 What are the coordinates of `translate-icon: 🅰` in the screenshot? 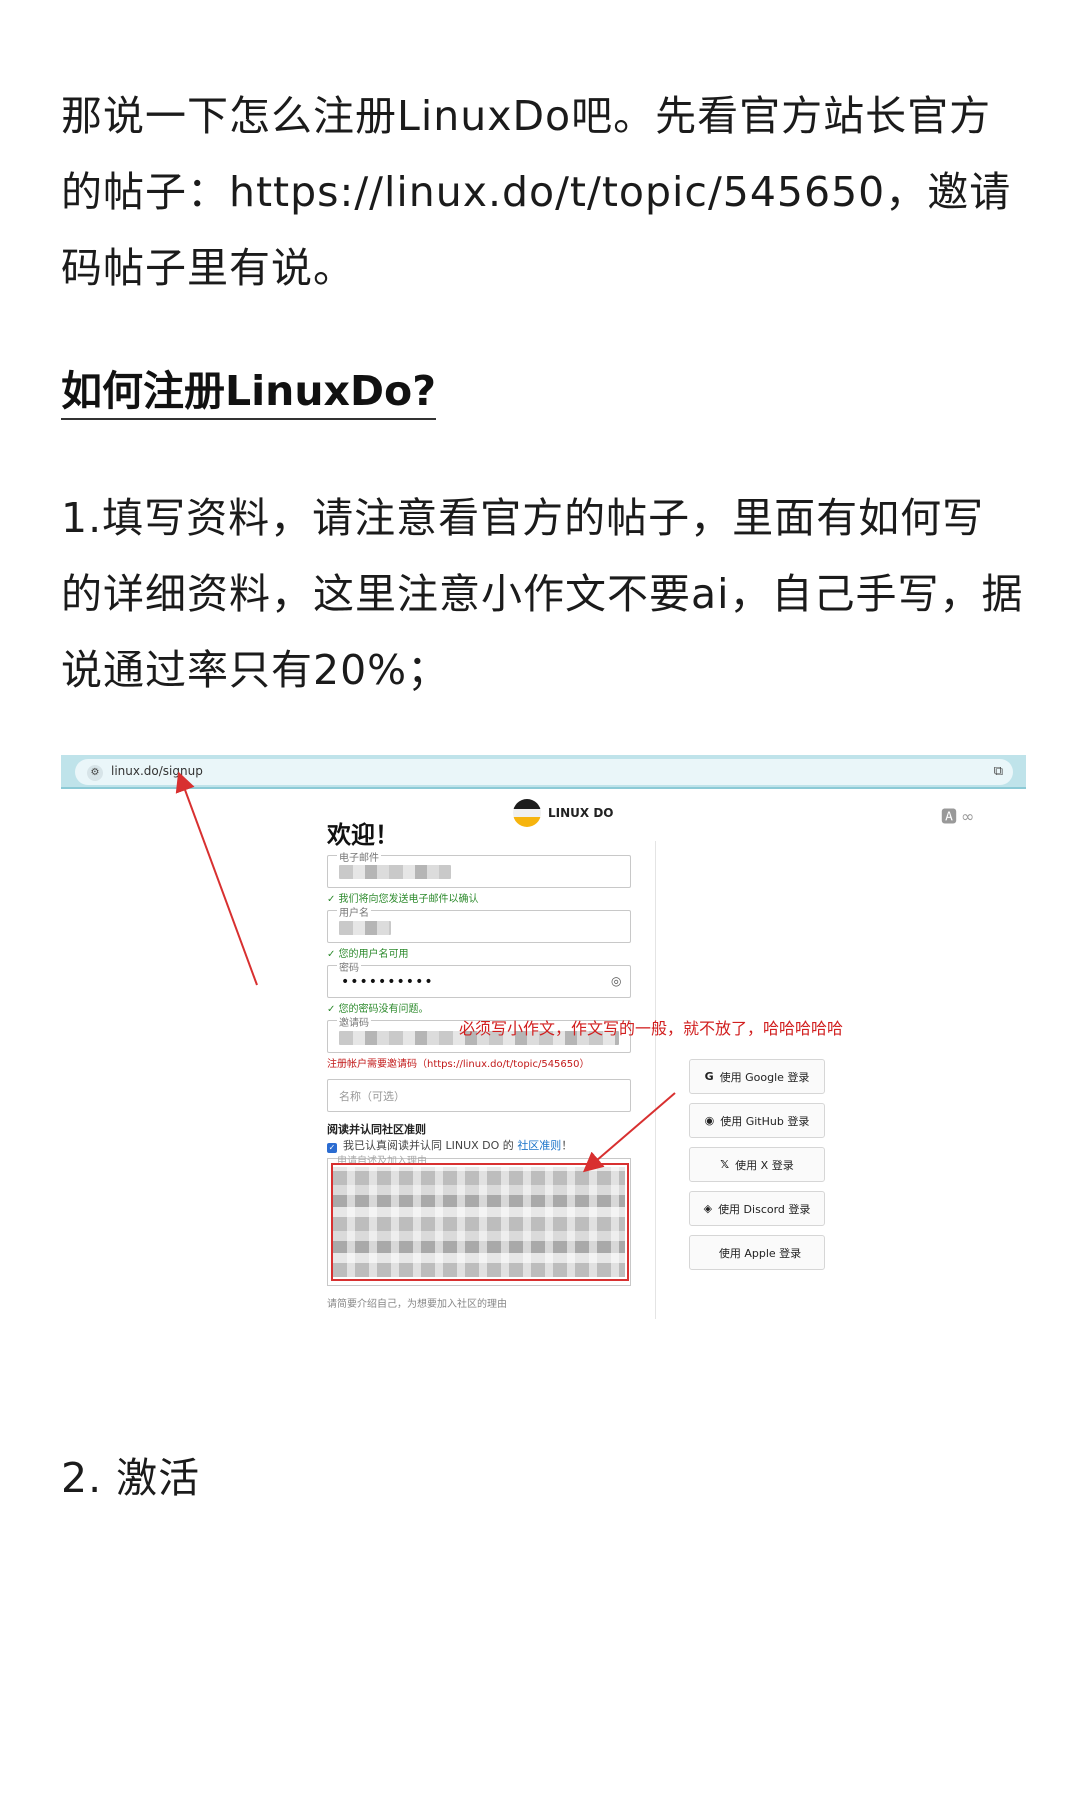 It's located at (951, 816).